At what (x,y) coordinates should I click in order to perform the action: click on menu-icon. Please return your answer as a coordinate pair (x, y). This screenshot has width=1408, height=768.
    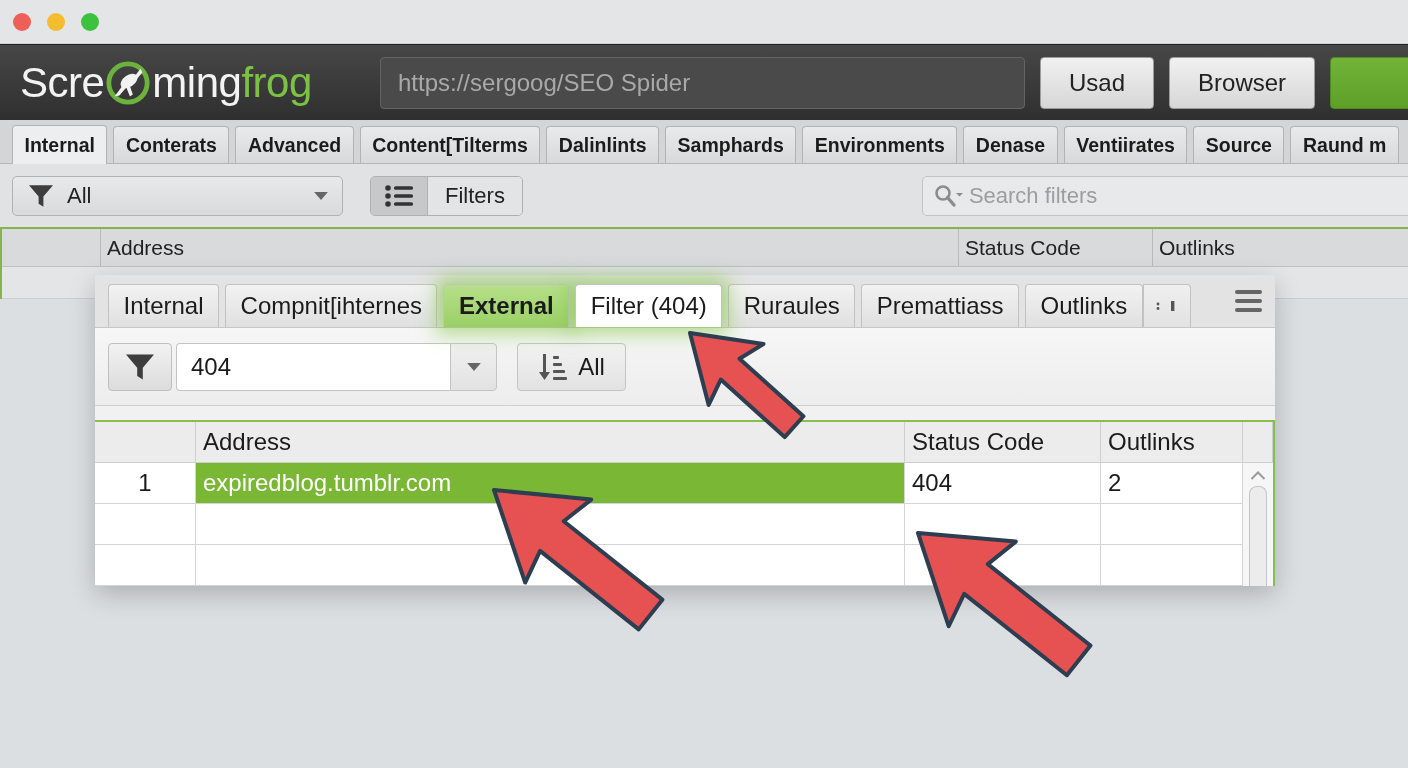
    Looking at the image, I should click on (1248, 301).